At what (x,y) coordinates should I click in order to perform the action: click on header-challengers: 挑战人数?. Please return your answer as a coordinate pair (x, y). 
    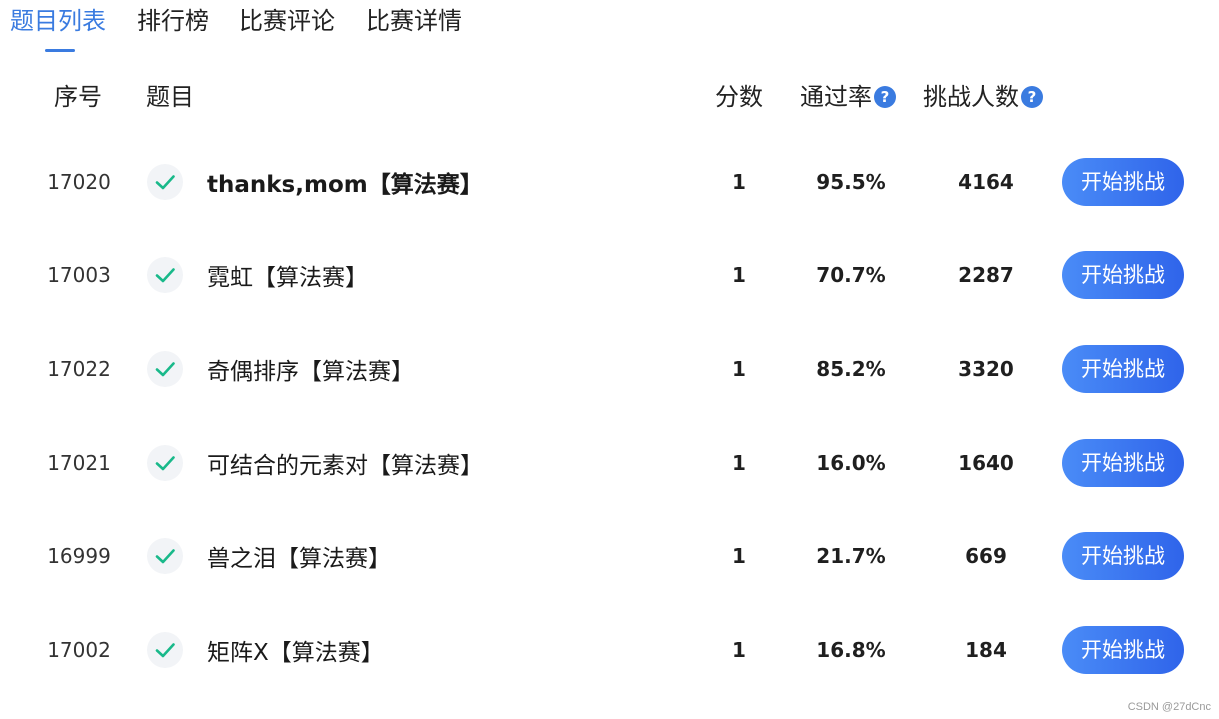
    Looking at the image, I should click on (983, 97).